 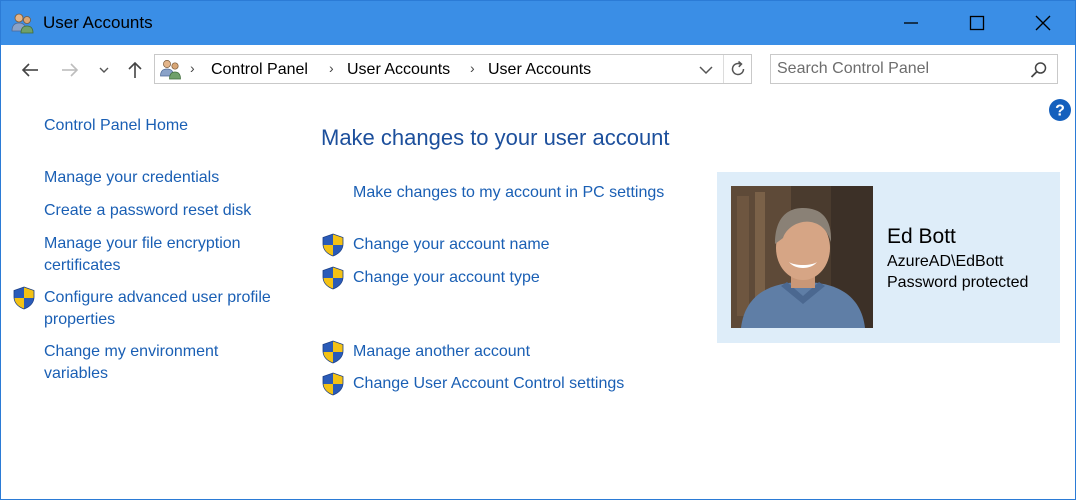 I want to click on sidebar-item-password-reset-disk: Create a password reset disk, so click(x=164, y=211).